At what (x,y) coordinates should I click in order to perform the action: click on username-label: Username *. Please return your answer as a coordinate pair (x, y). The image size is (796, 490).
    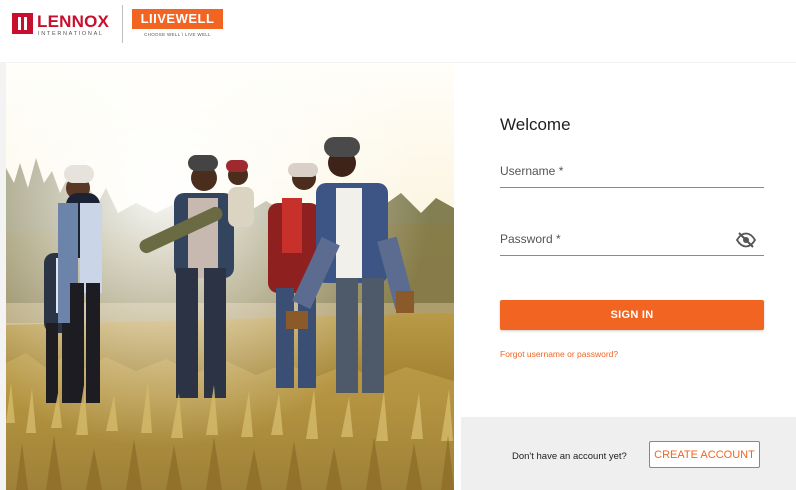
    Looking at the image, I should click on (532, 171).